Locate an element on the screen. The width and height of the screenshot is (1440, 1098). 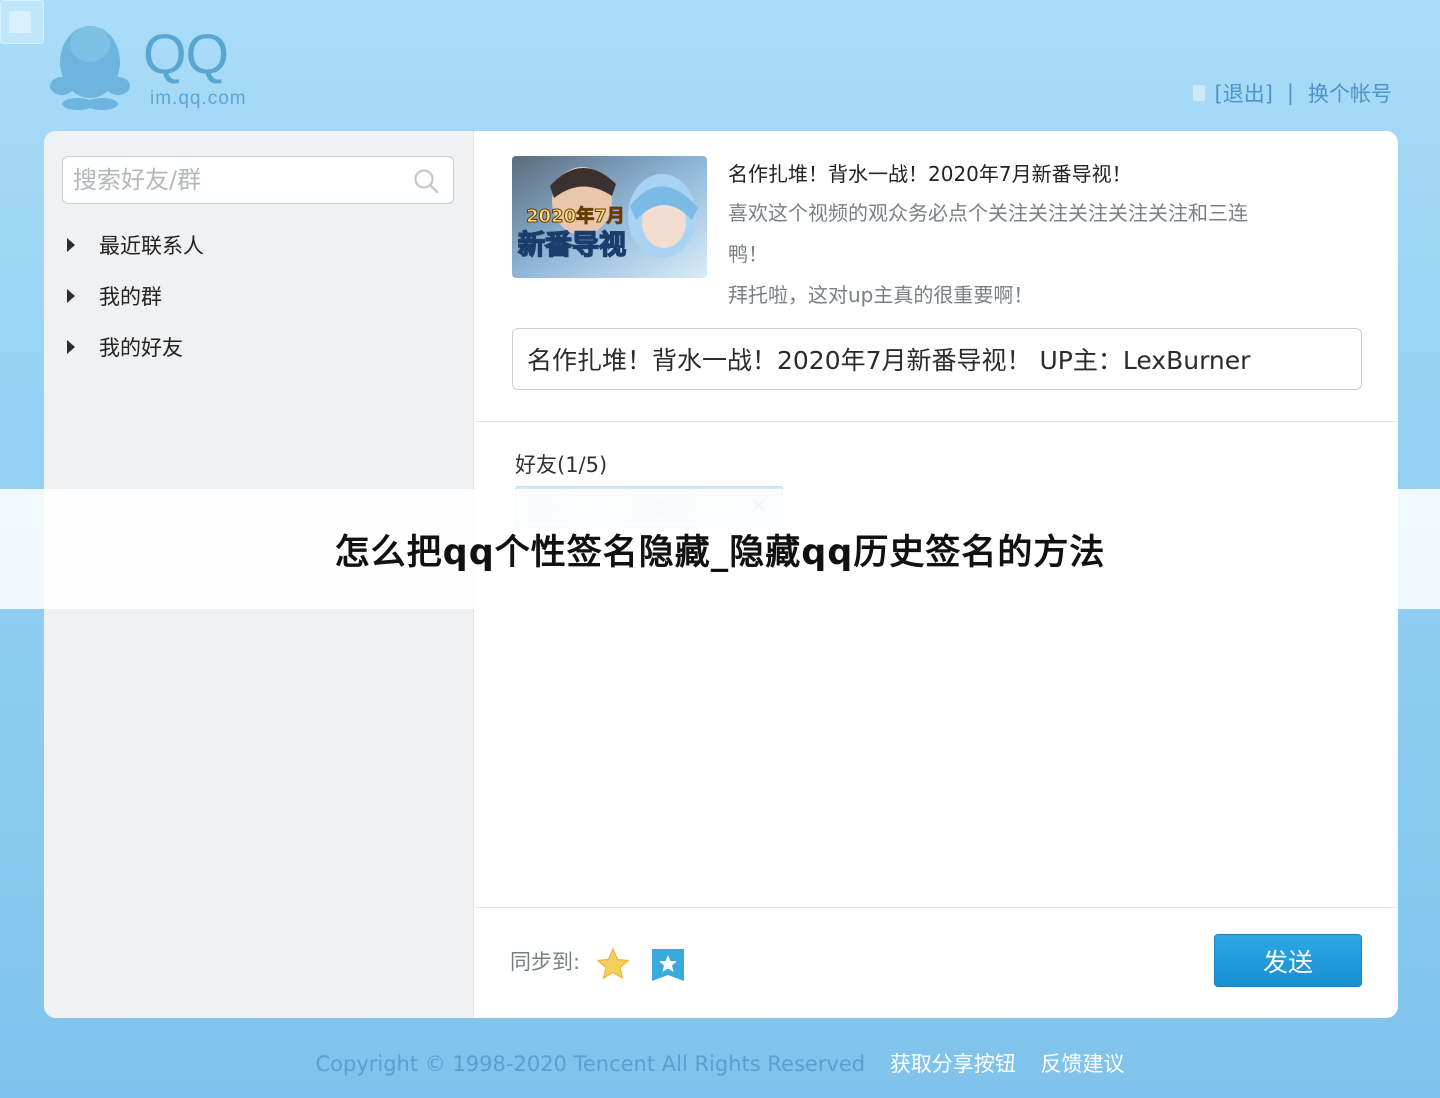
send-button: 发送 is located at coordinates (1288, 960).